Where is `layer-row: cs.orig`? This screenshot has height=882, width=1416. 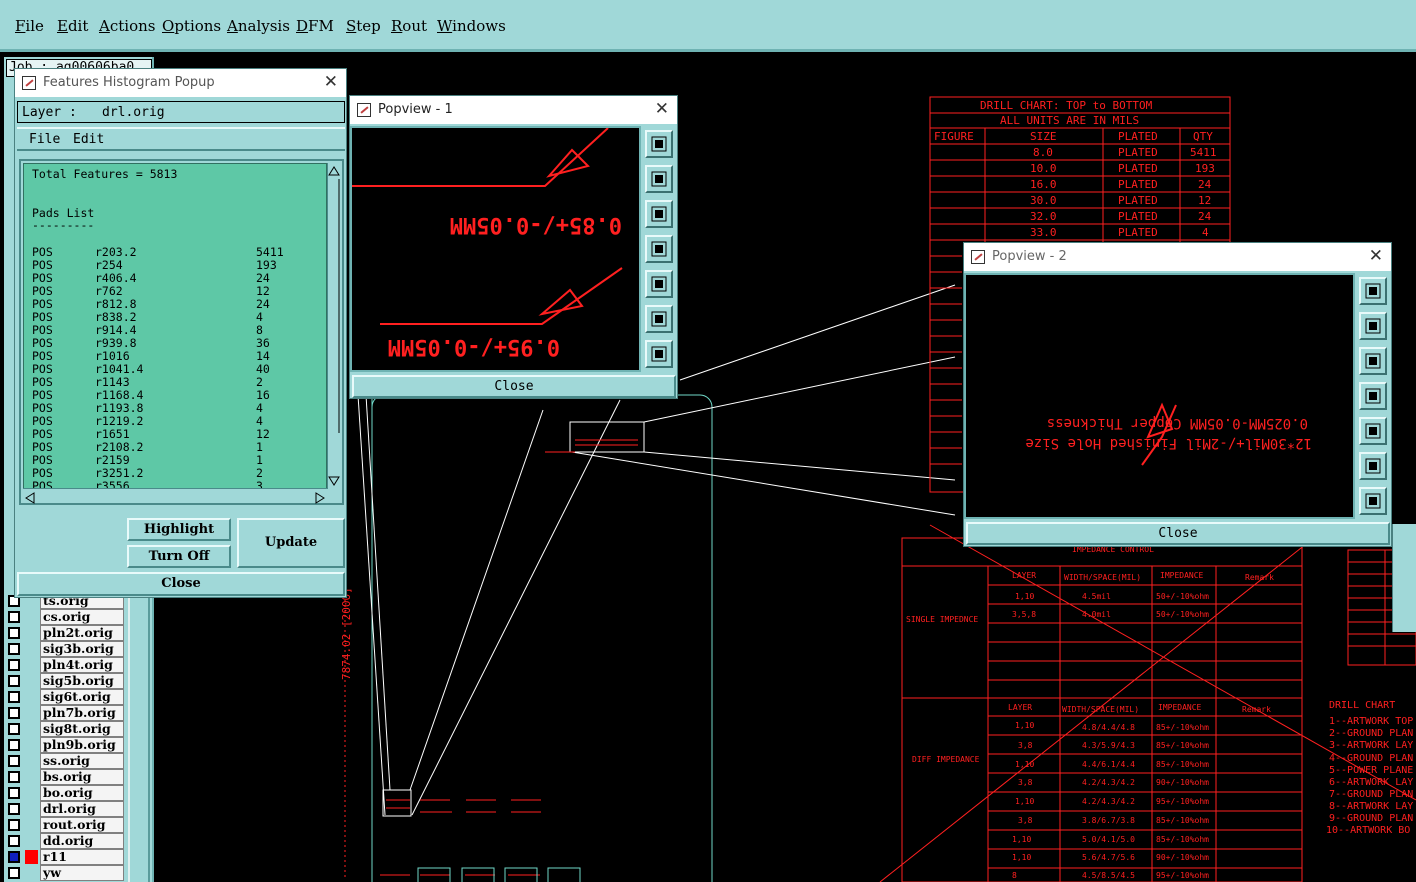 layer-row: cs.orig is located at coordinates (64, 617).